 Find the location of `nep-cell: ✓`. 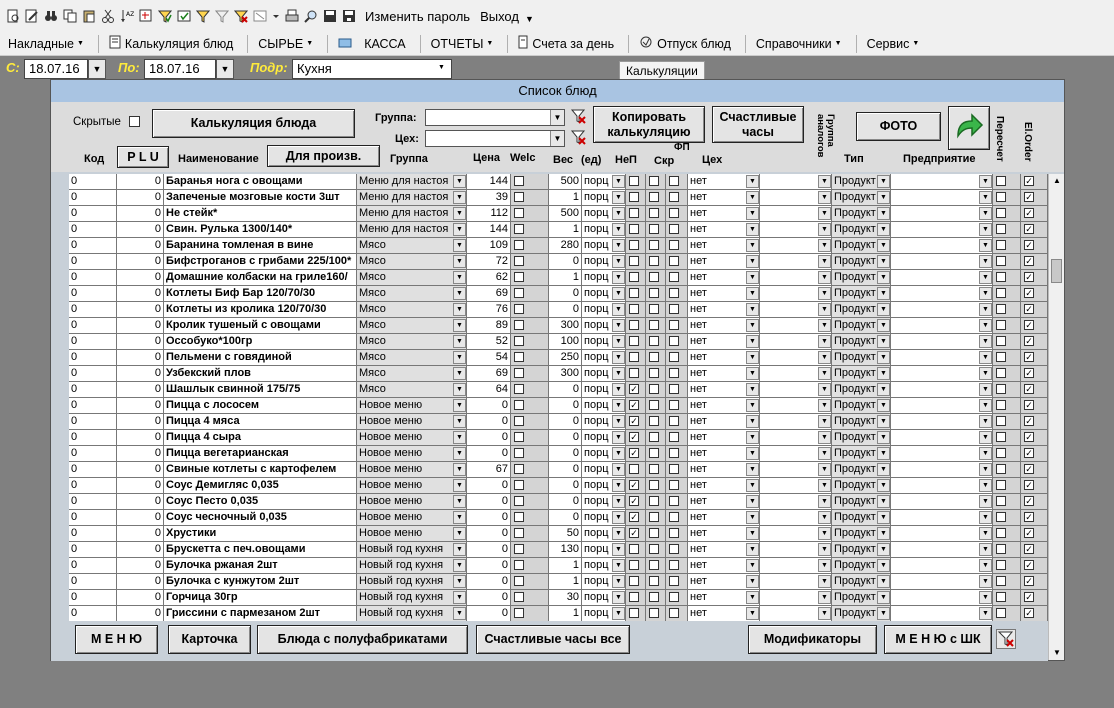

nep-cell: ✓ is located at coordinates (636, 390).